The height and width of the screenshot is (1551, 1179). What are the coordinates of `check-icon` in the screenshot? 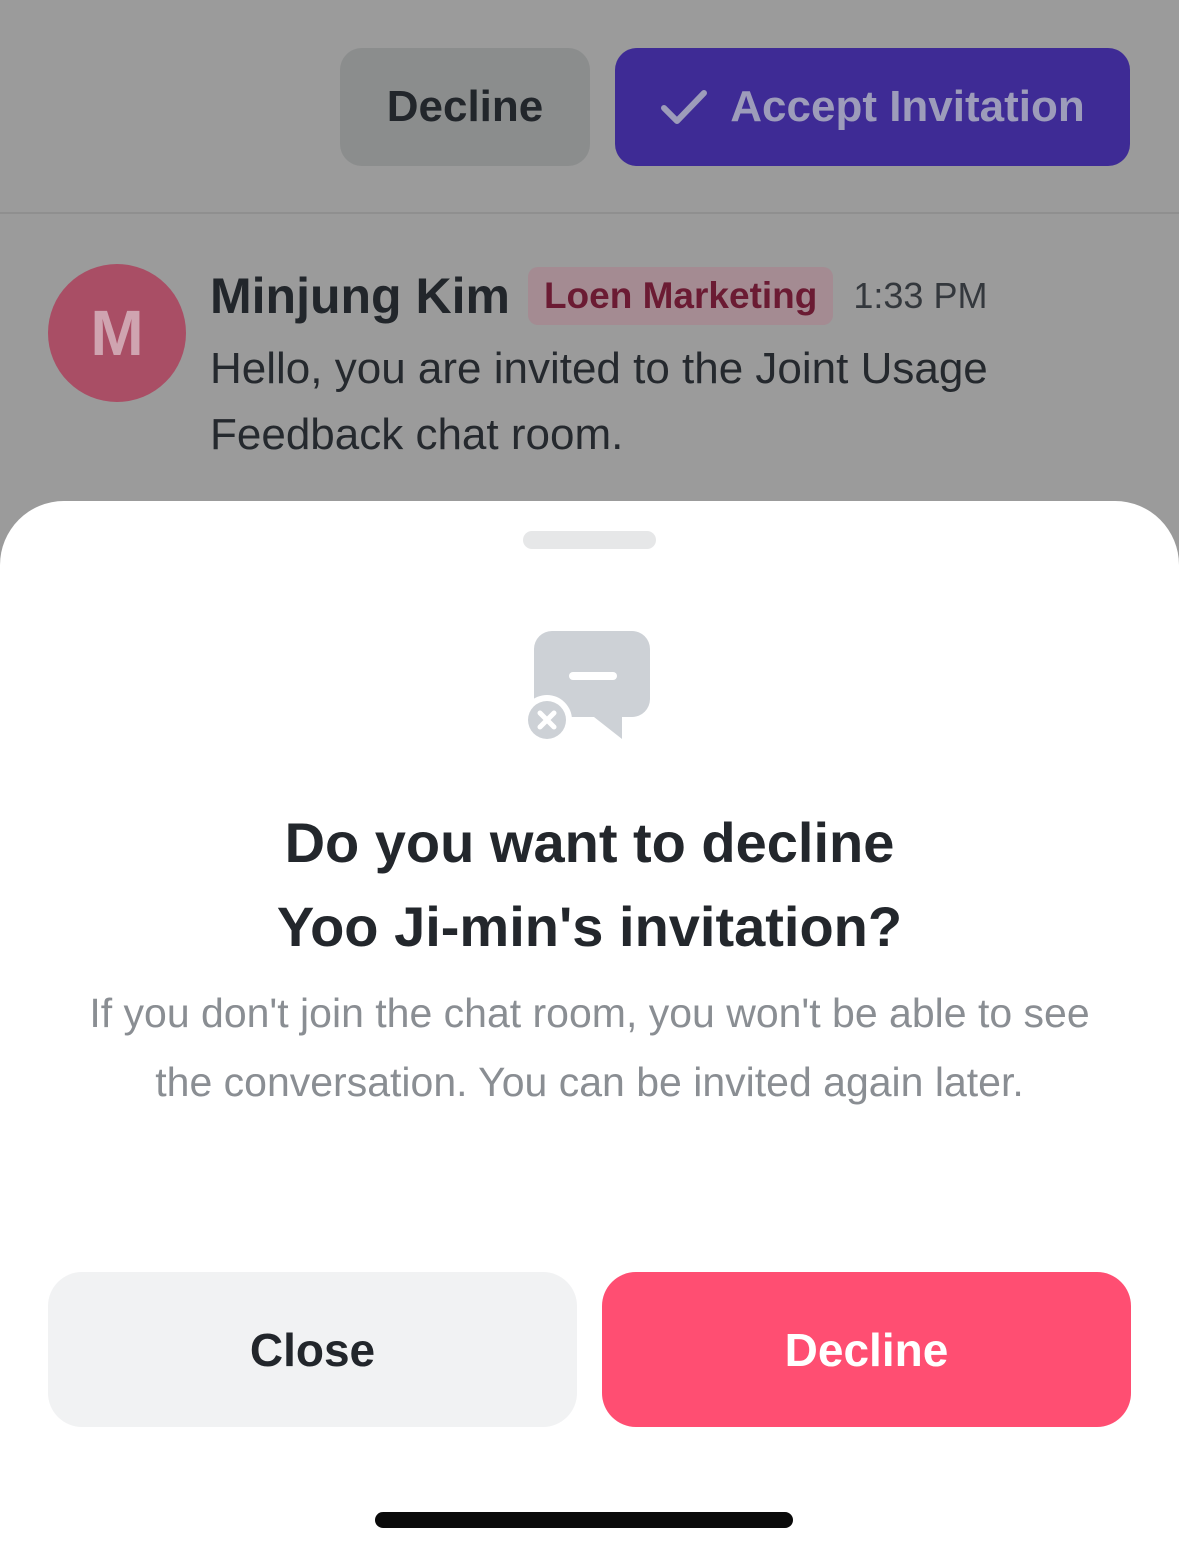 It's located at (684, 107).